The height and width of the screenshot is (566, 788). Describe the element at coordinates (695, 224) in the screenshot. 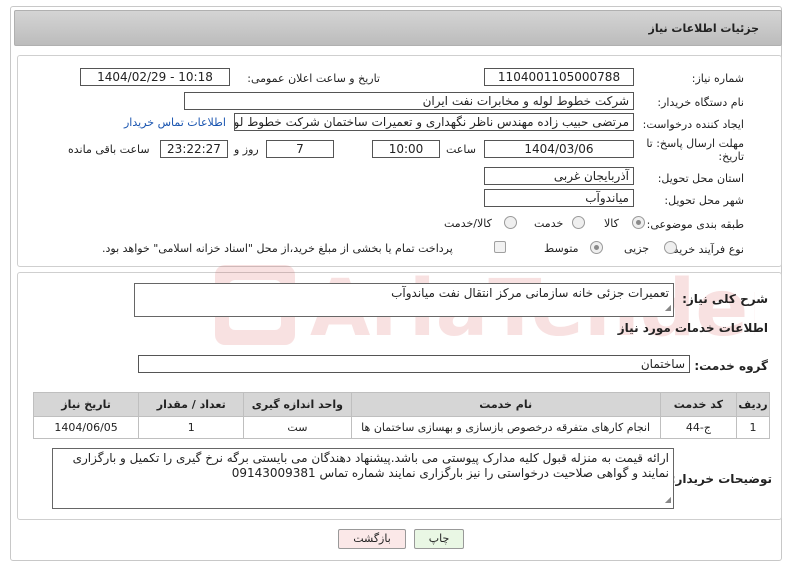

I see `category-label: طبقه بندی موضوعی:` at that location.